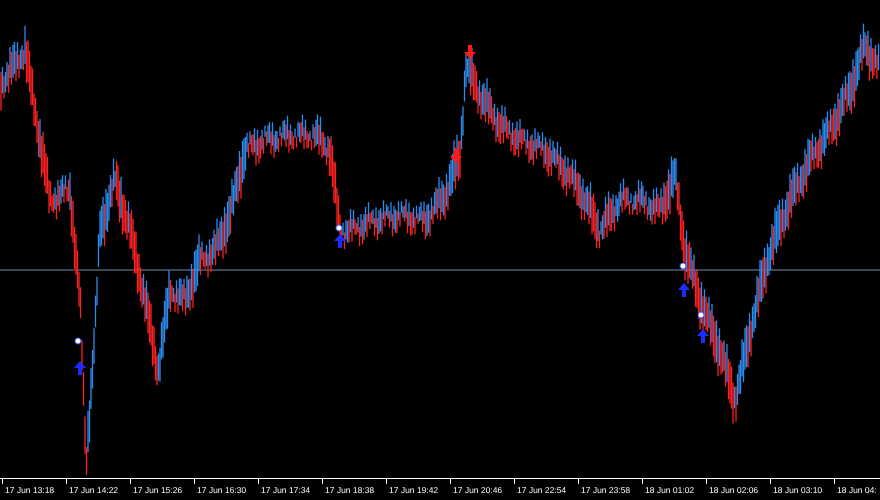 The width and height of the screenshot is (880, 500). I want to click on time-axis-label: 18 Jun 03:10, so click(797, 490).